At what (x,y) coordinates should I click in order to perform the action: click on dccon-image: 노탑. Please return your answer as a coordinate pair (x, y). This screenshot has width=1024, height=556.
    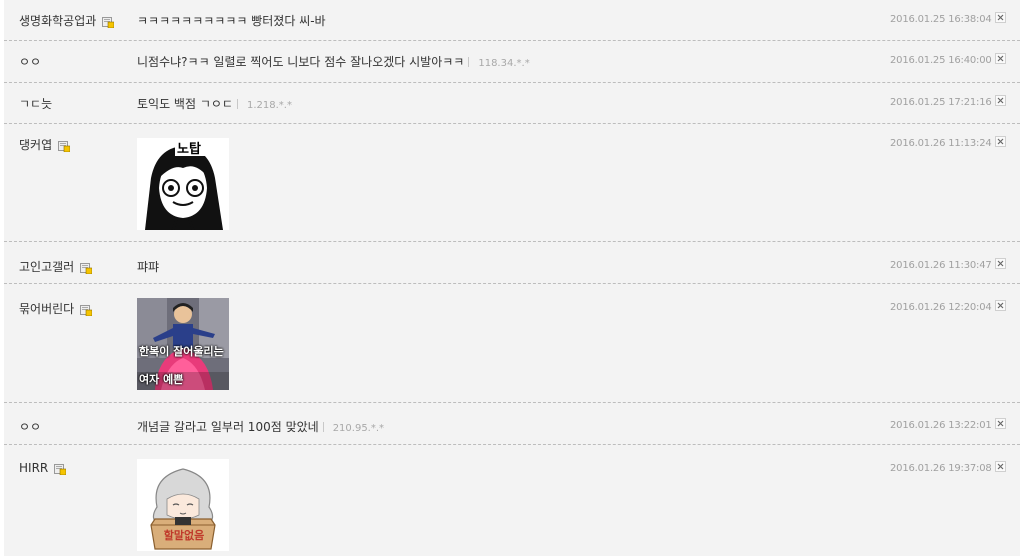
    Looking at the image, I should click on (183, 184).